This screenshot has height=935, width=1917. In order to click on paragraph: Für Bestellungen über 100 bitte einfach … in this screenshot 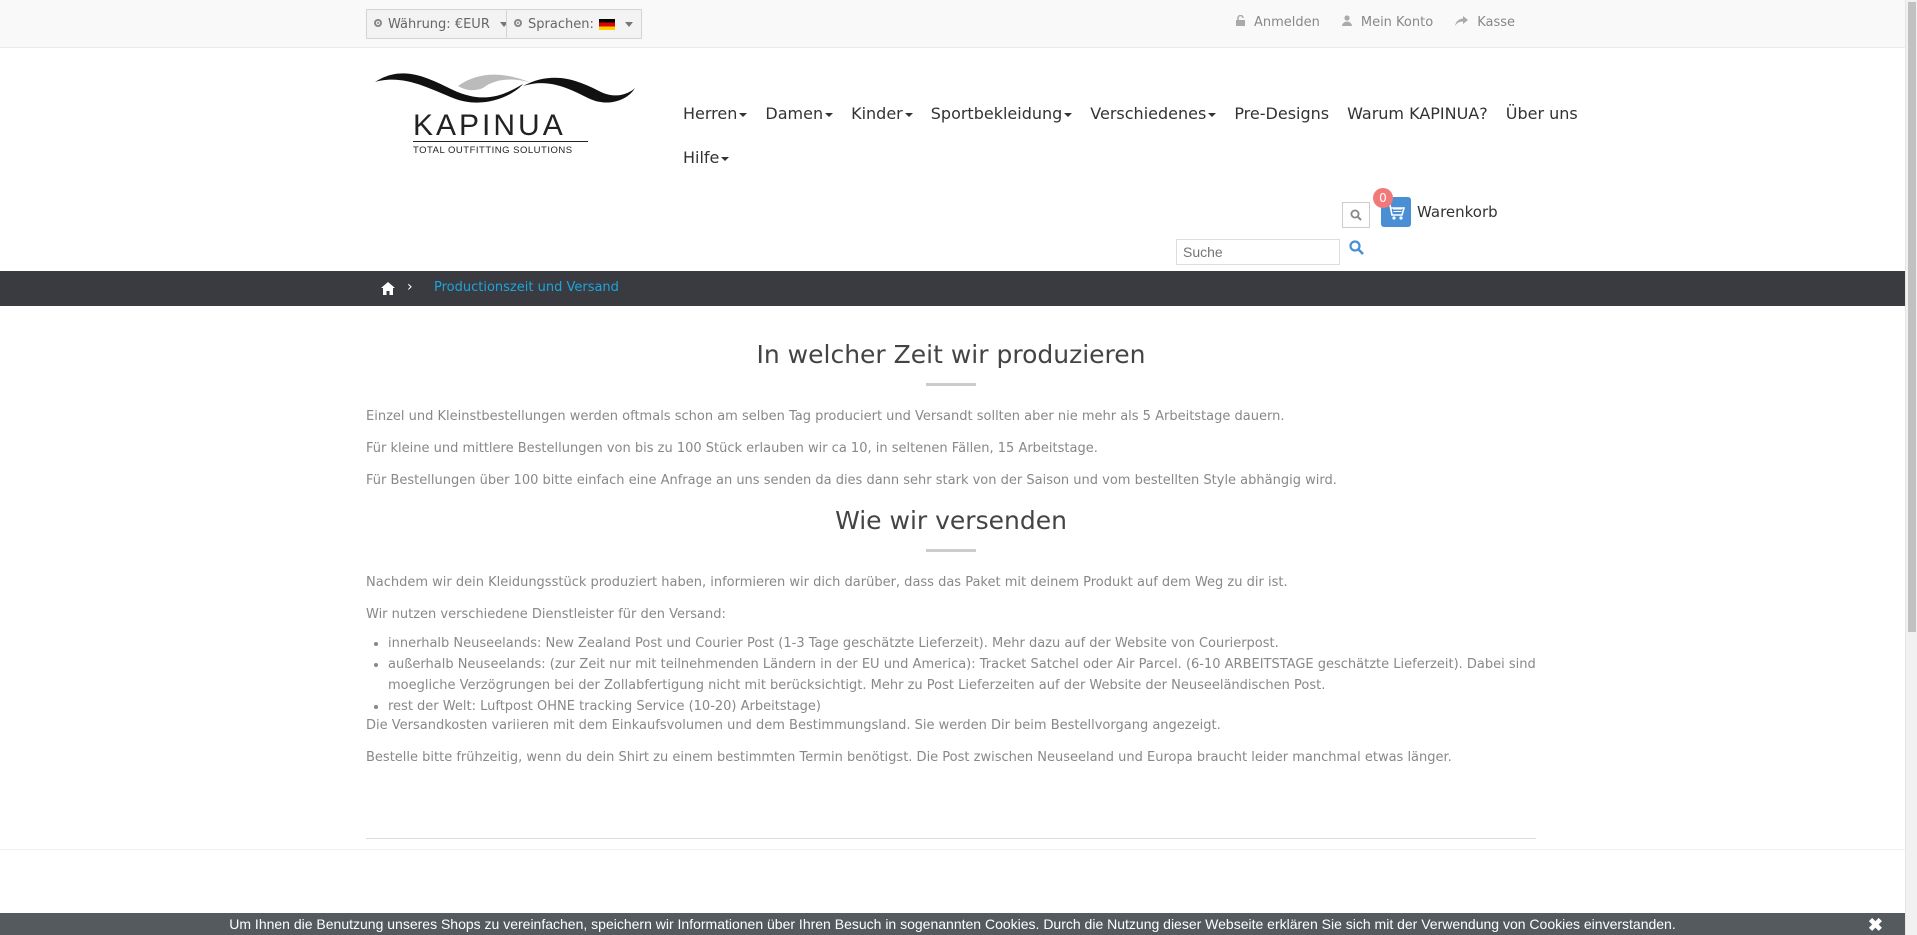, I will do `click(851, 480)`.